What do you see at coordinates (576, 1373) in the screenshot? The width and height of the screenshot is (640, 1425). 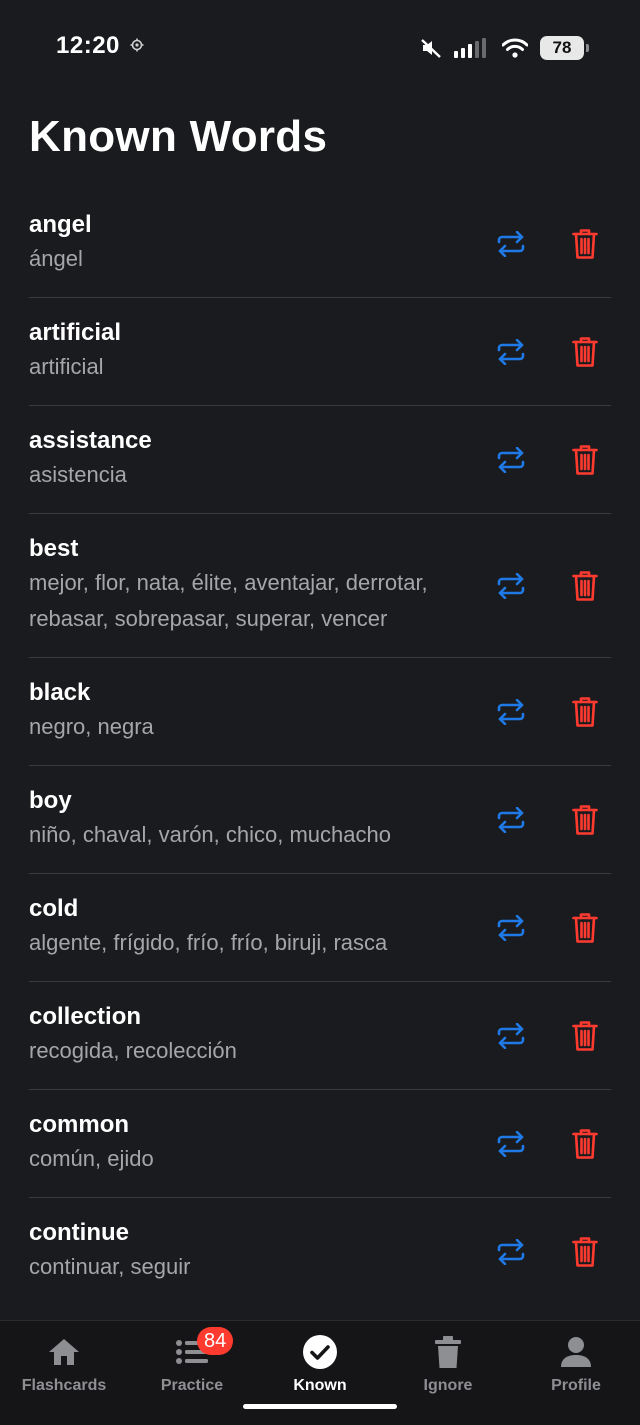 I see `tab-profile: Profile` at bounding box center [576, 1373].